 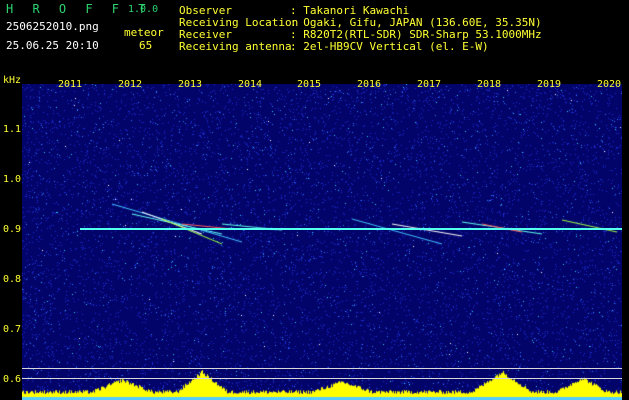 I want to click on x-tick-label: 2014, so click(x=250, y=84).